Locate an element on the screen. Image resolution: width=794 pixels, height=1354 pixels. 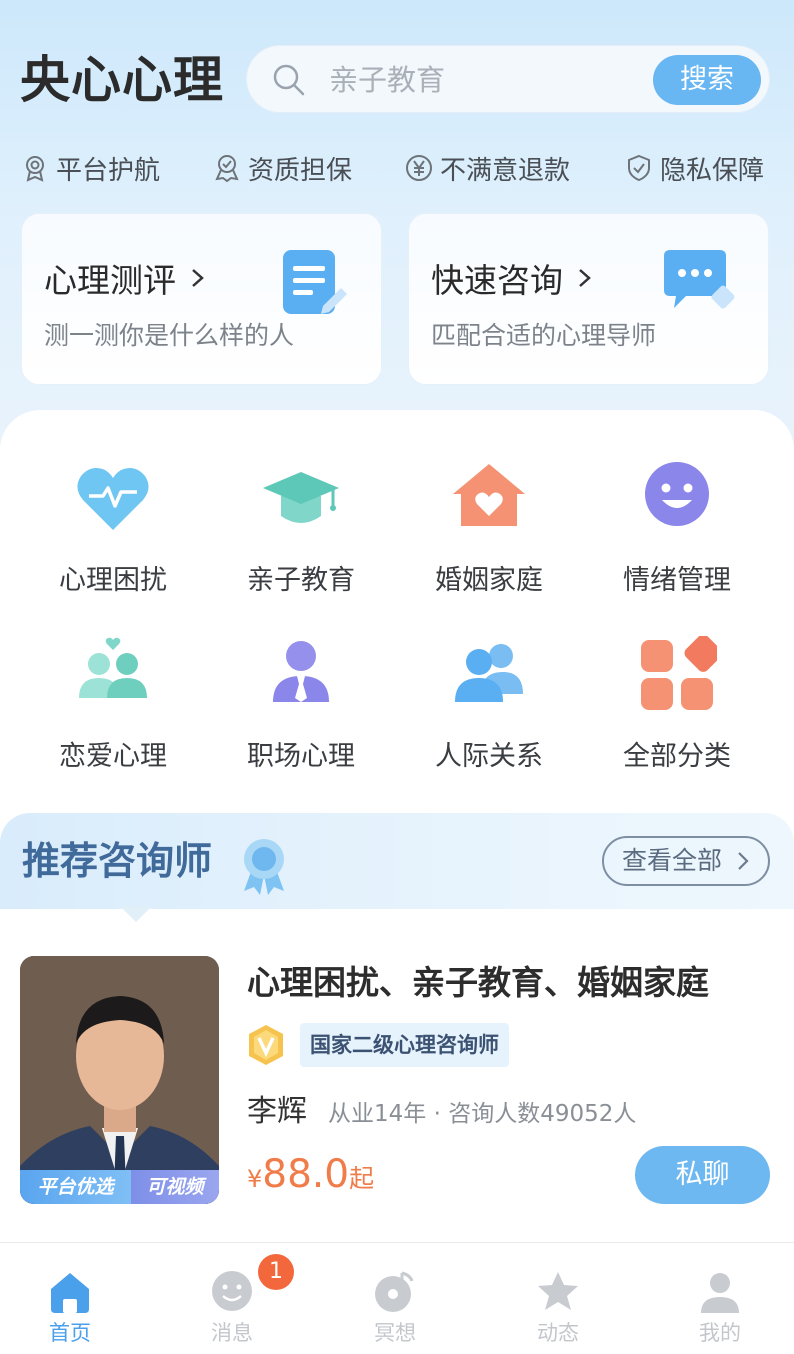
counselor-name: 李辉 is located at coordinates (277, 1111).